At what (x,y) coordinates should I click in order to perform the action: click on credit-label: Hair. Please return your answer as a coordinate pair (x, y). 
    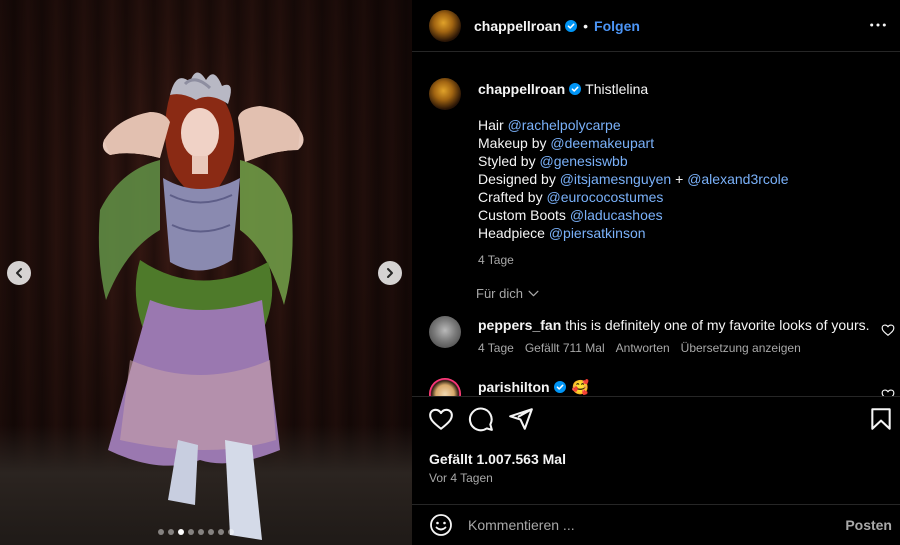
    Looking at the image, I should click on (493, 125).